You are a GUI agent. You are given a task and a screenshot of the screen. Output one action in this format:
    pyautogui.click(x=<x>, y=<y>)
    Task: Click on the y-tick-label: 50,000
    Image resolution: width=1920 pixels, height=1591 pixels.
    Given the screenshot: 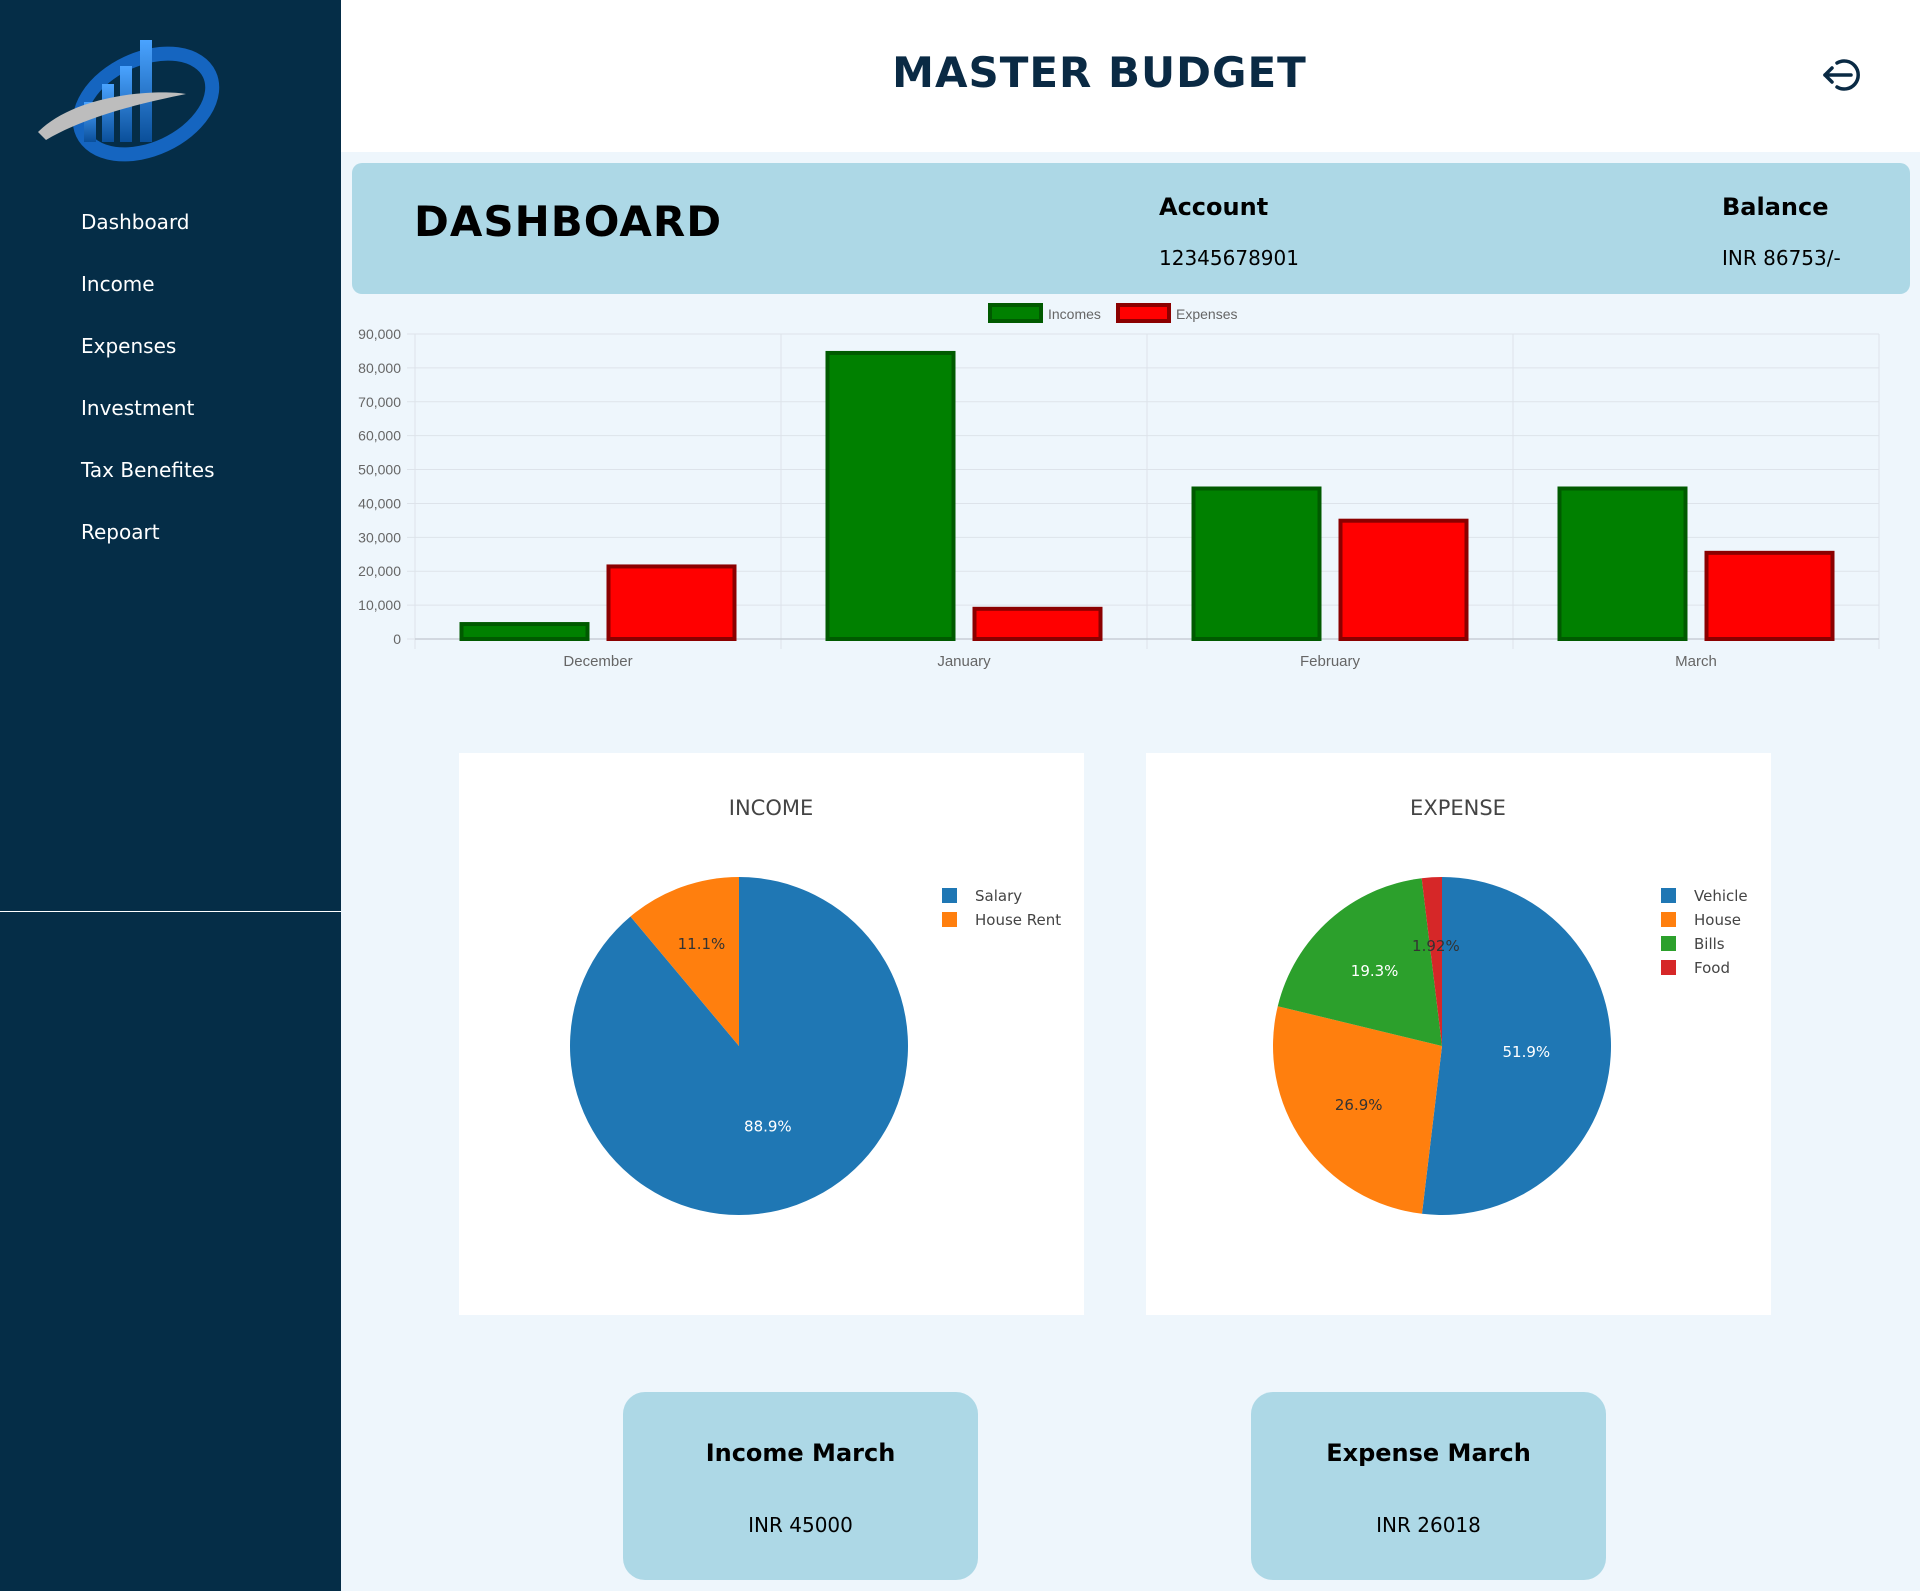 What is the action you would take?
    pyautogui.click(x=379, y=470)
    